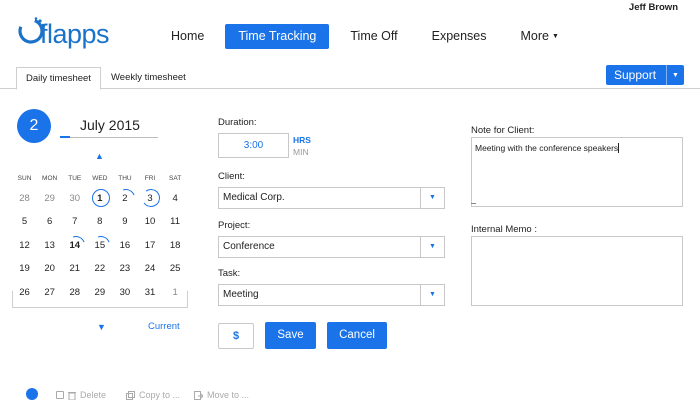  What do you see at coordinates (331, 295) in the screenshot?
I see `task-select: Meeting ▼` at bounding box center [331, 295].